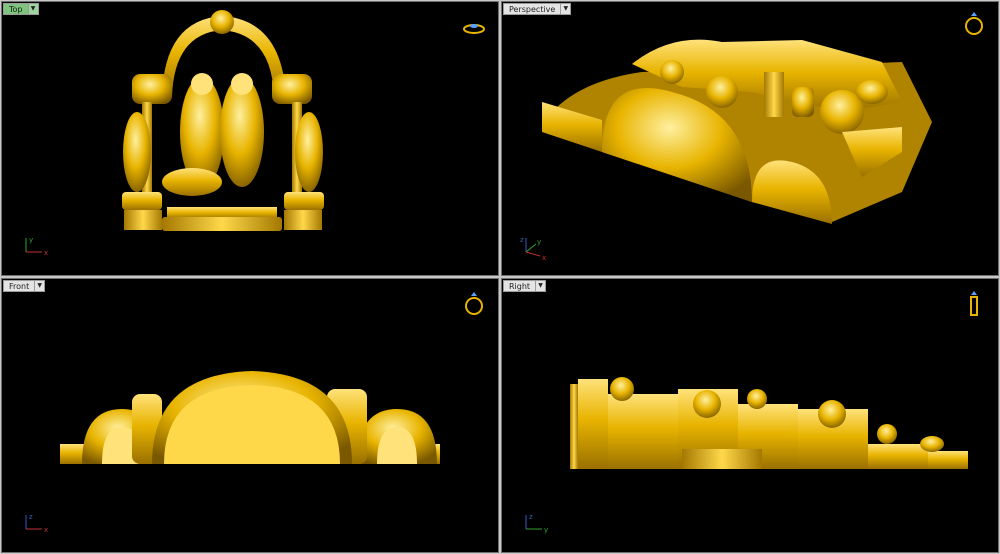 The width and height of the screenshot is (1000, 554). I want to click on idol-model-right, so click(769, 423).